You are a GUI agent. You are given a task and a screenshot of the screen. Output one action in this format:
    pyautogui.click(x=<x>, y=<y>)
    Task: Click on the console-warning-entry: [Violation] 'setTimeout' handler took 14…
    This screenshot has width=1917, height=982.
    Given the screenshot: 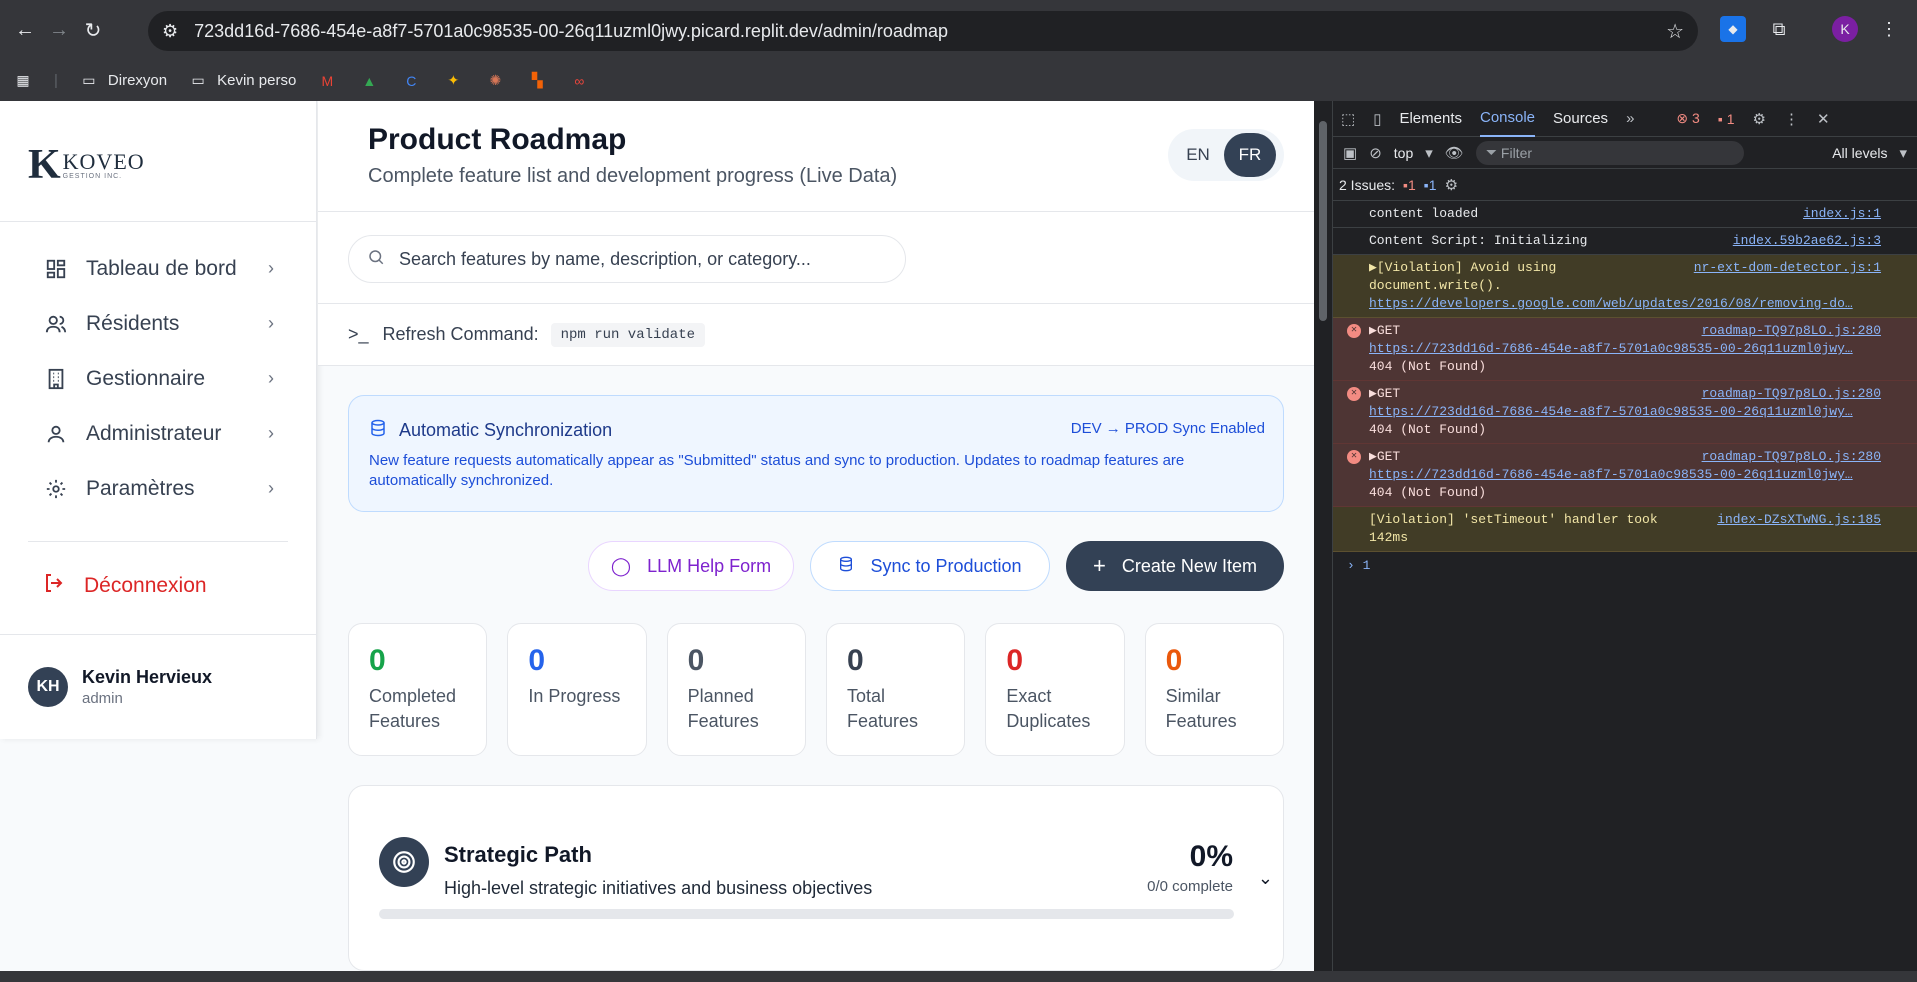 What is the action you would take?
    pyautogui.click(x=1625, y=529)
    